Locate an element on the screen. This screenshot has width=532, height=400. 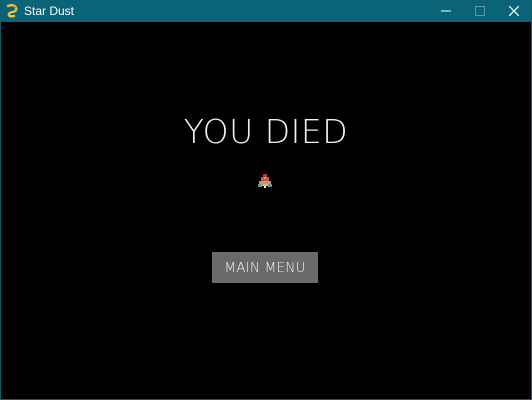
title-bar: Star Dust is located at coordinates (266, 11).